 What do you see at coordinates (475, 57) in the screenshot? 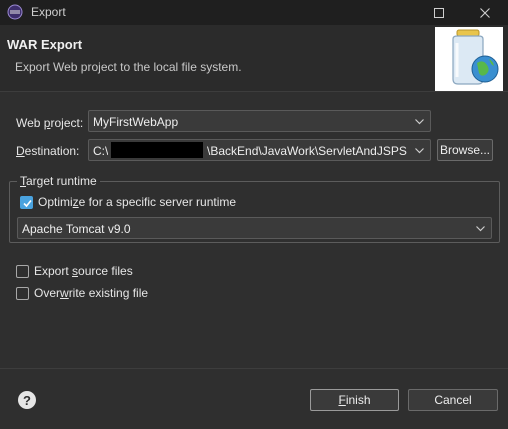
I see `war-jar-globe-icon` at bounding box center [475, 57].